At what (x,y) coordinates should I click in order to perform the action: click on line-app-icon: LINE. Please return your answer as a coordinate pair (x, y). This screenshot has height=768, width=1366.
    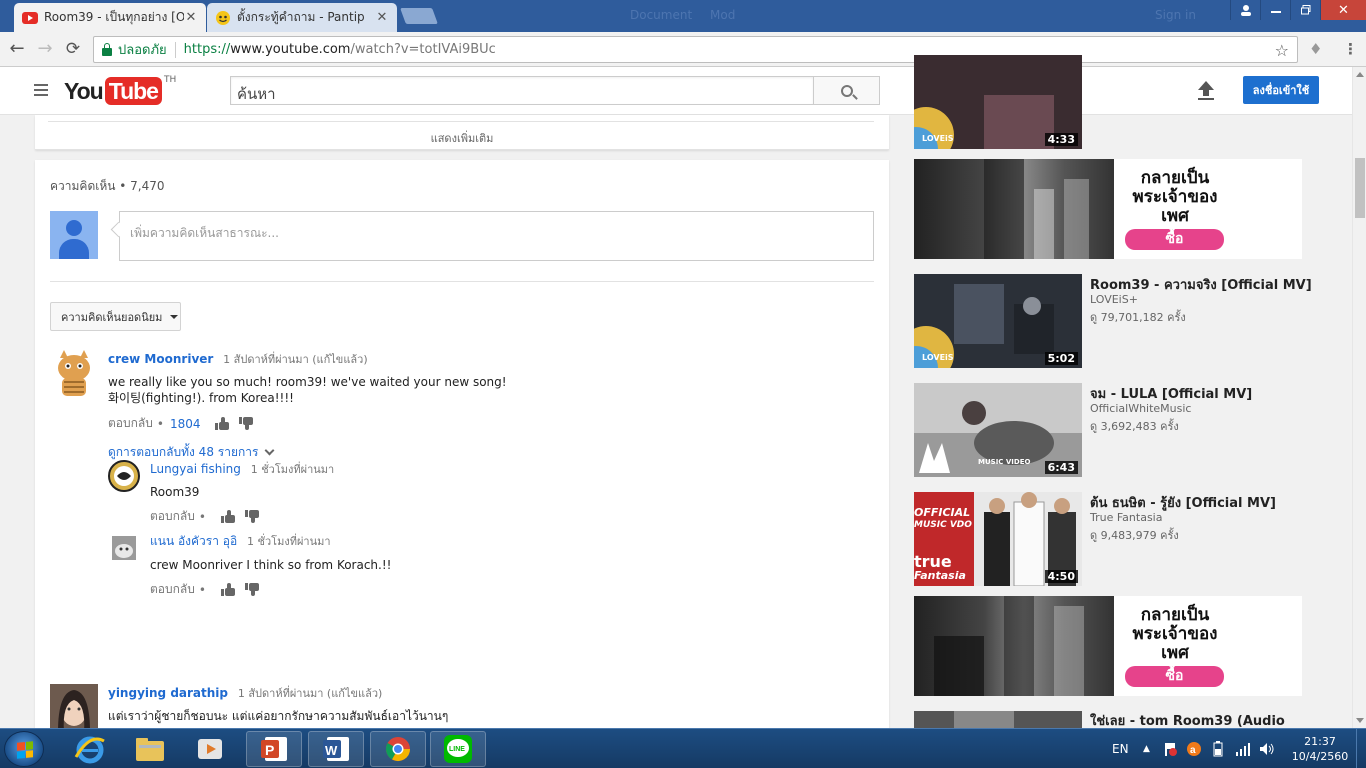
    Looking at the image, I should click on (458, 749).